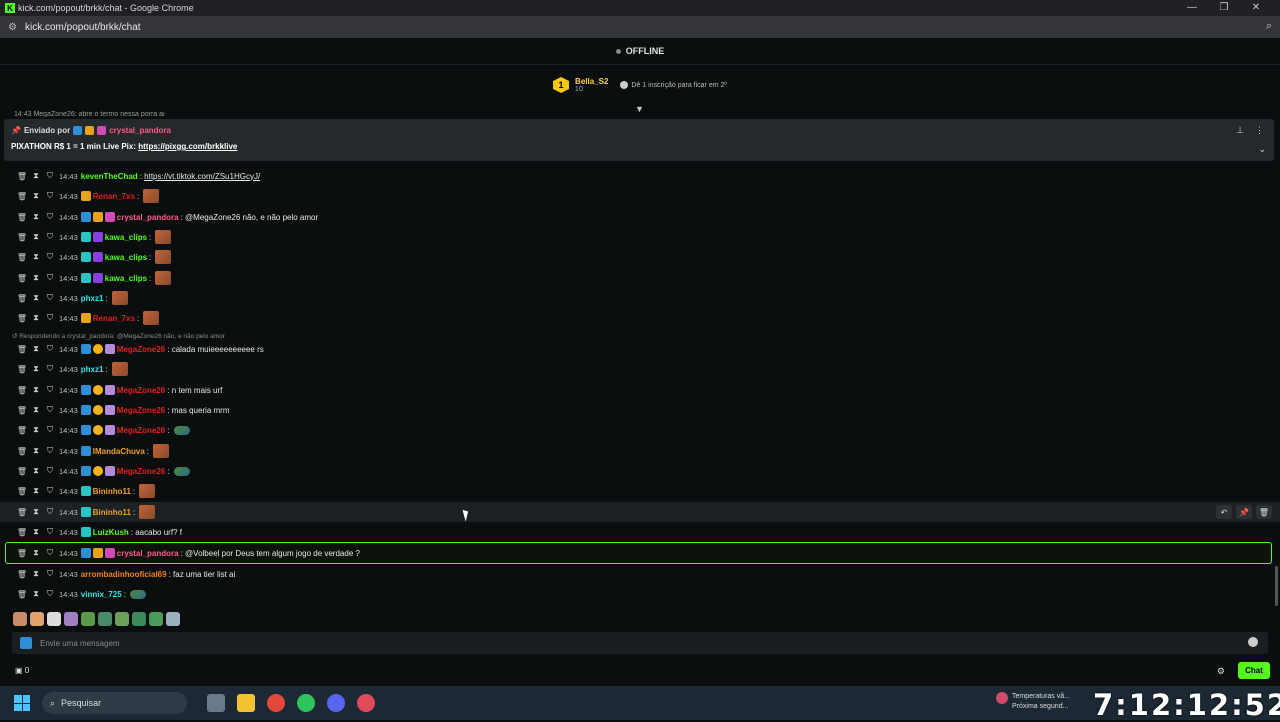 This screenshot has width=1280, height=722. Describe the element at coordinates (83, 27) in the screenshot. I see `url-text: kick.com/popout/brkk/chat` at that location.